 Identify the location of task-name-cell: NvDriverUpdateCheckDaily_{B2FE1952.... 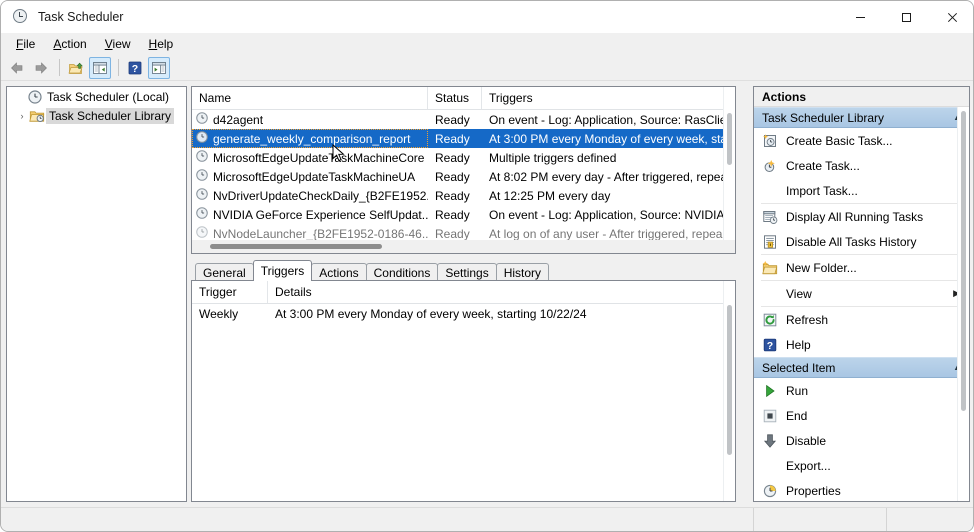
(310, 195).